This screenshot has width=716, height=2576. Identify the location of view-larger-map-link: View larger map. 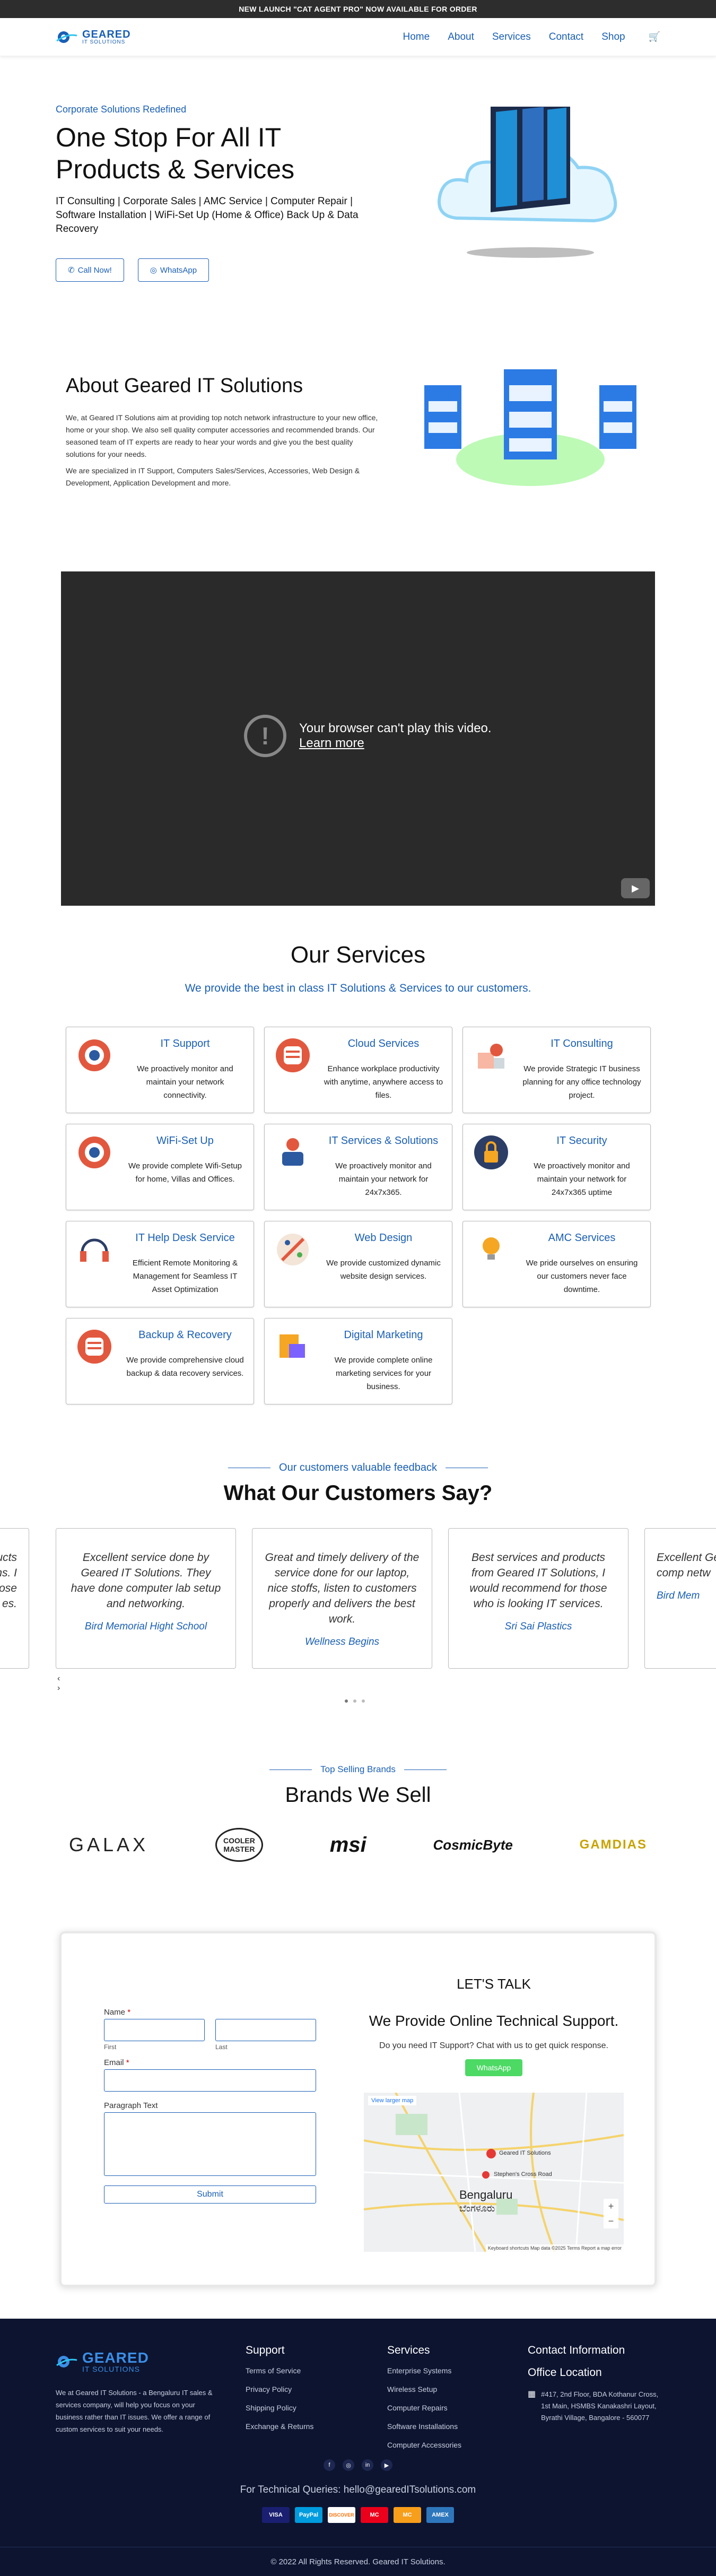
(392, 2100).